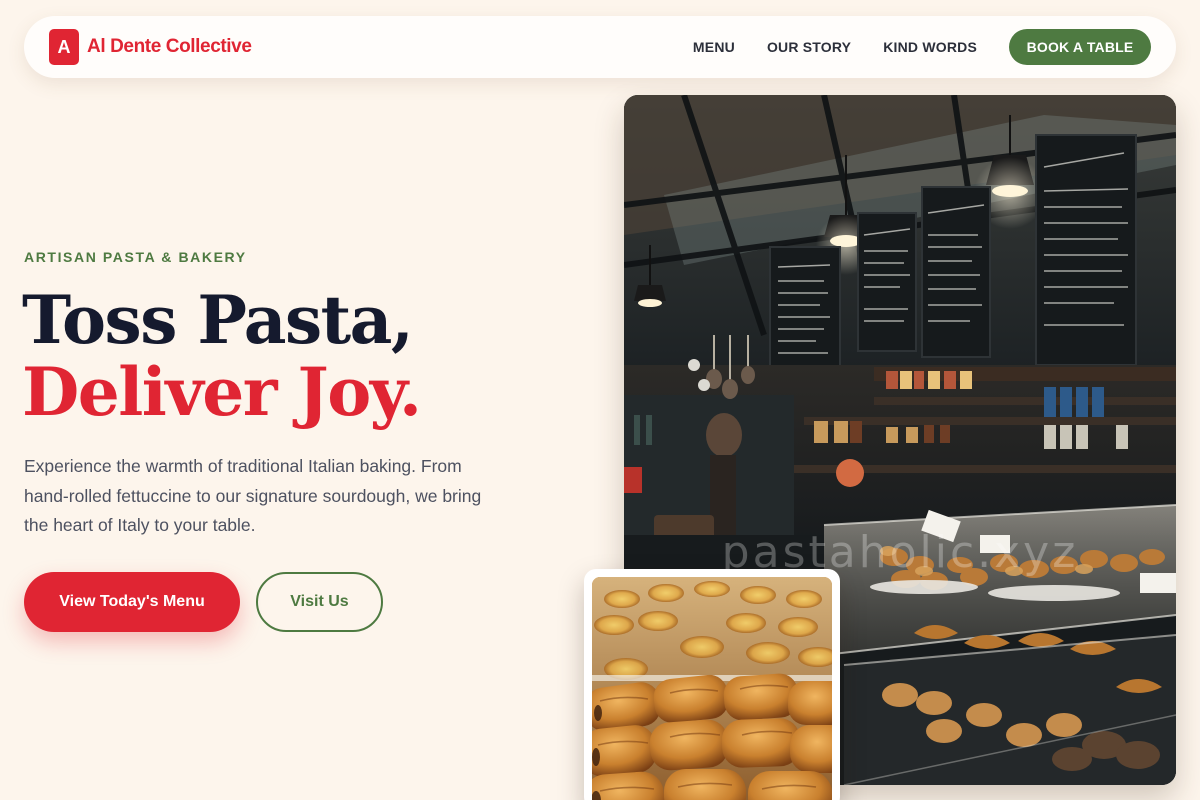 This screenshot has height=800, width=1200. What do you see at coordinates (714, 47) in the screenshot?
I see `nav-link-menu: MENU` at bounding box center [714, 47].